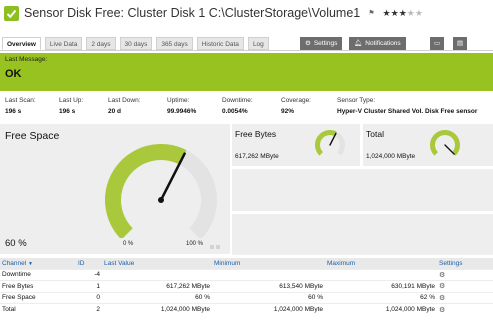 Image resolution: width=493 pixels, height=325 pixels. What do you see at coordinates (381, 286) in the screenshot?
I see `maximum-value: 630,191 MByte` at bounding box center [381, 286].